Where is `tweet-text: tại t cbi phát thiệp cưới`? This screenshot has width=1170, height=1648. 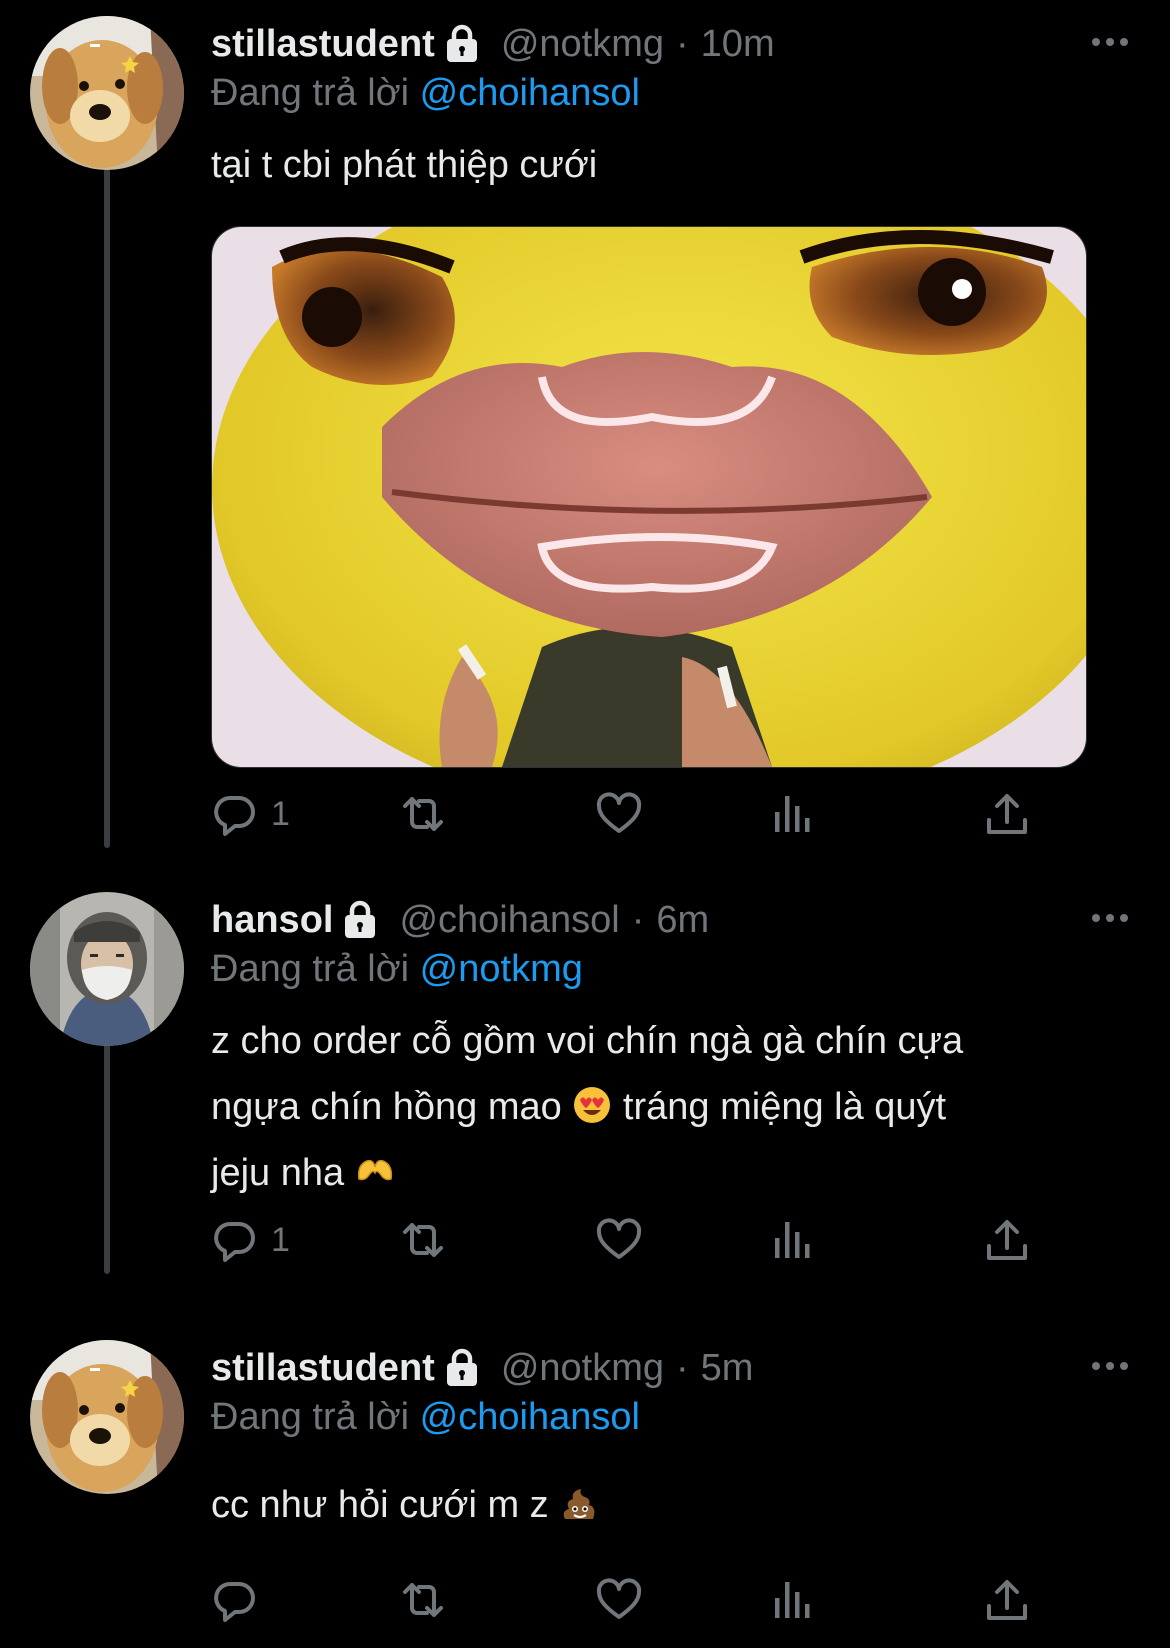
tweet-text: tại t cbi phát thiệp cưới is located at coordinates (650, 165).